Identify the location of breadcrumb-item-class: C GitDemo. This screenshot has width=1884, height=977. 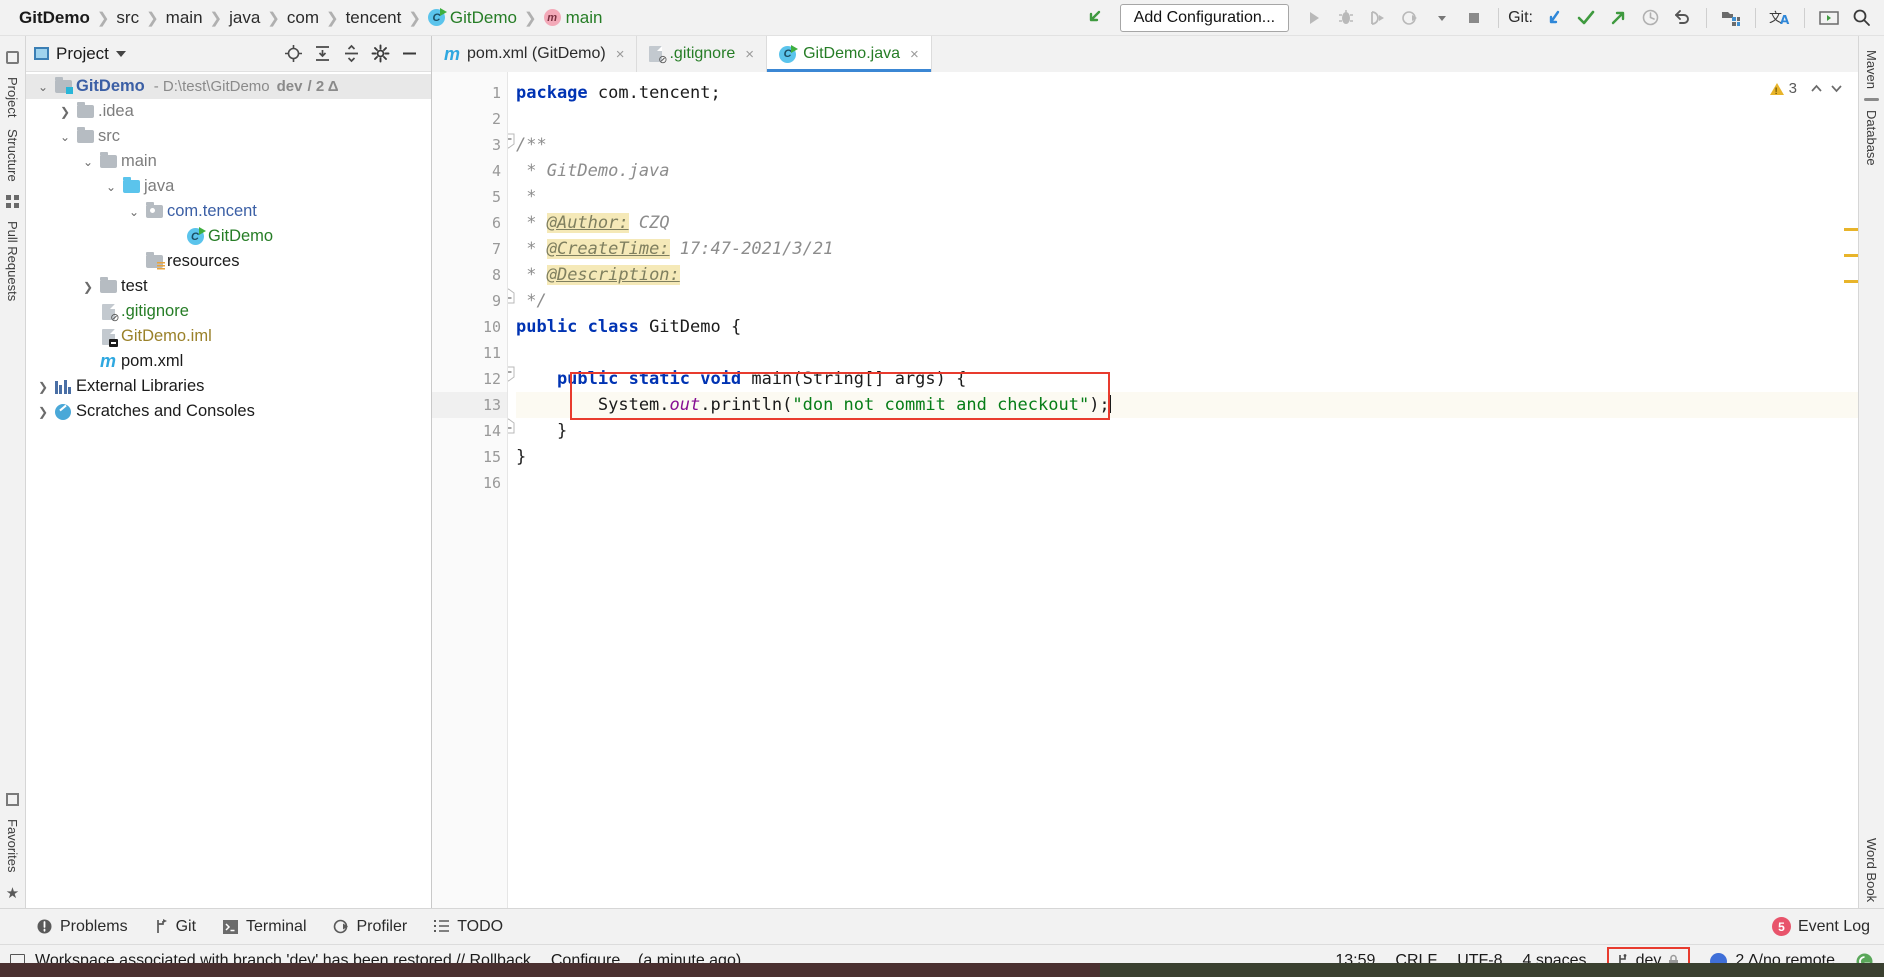
(472, 18).